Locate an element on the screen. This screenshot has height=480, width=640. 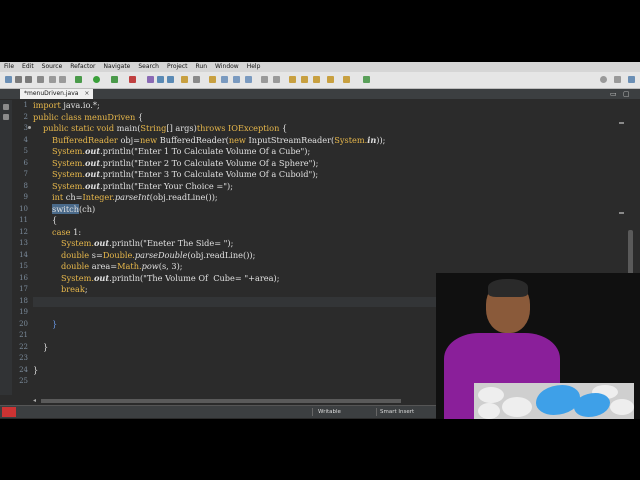
line-number: 24 is located at coordinates (23, 370).